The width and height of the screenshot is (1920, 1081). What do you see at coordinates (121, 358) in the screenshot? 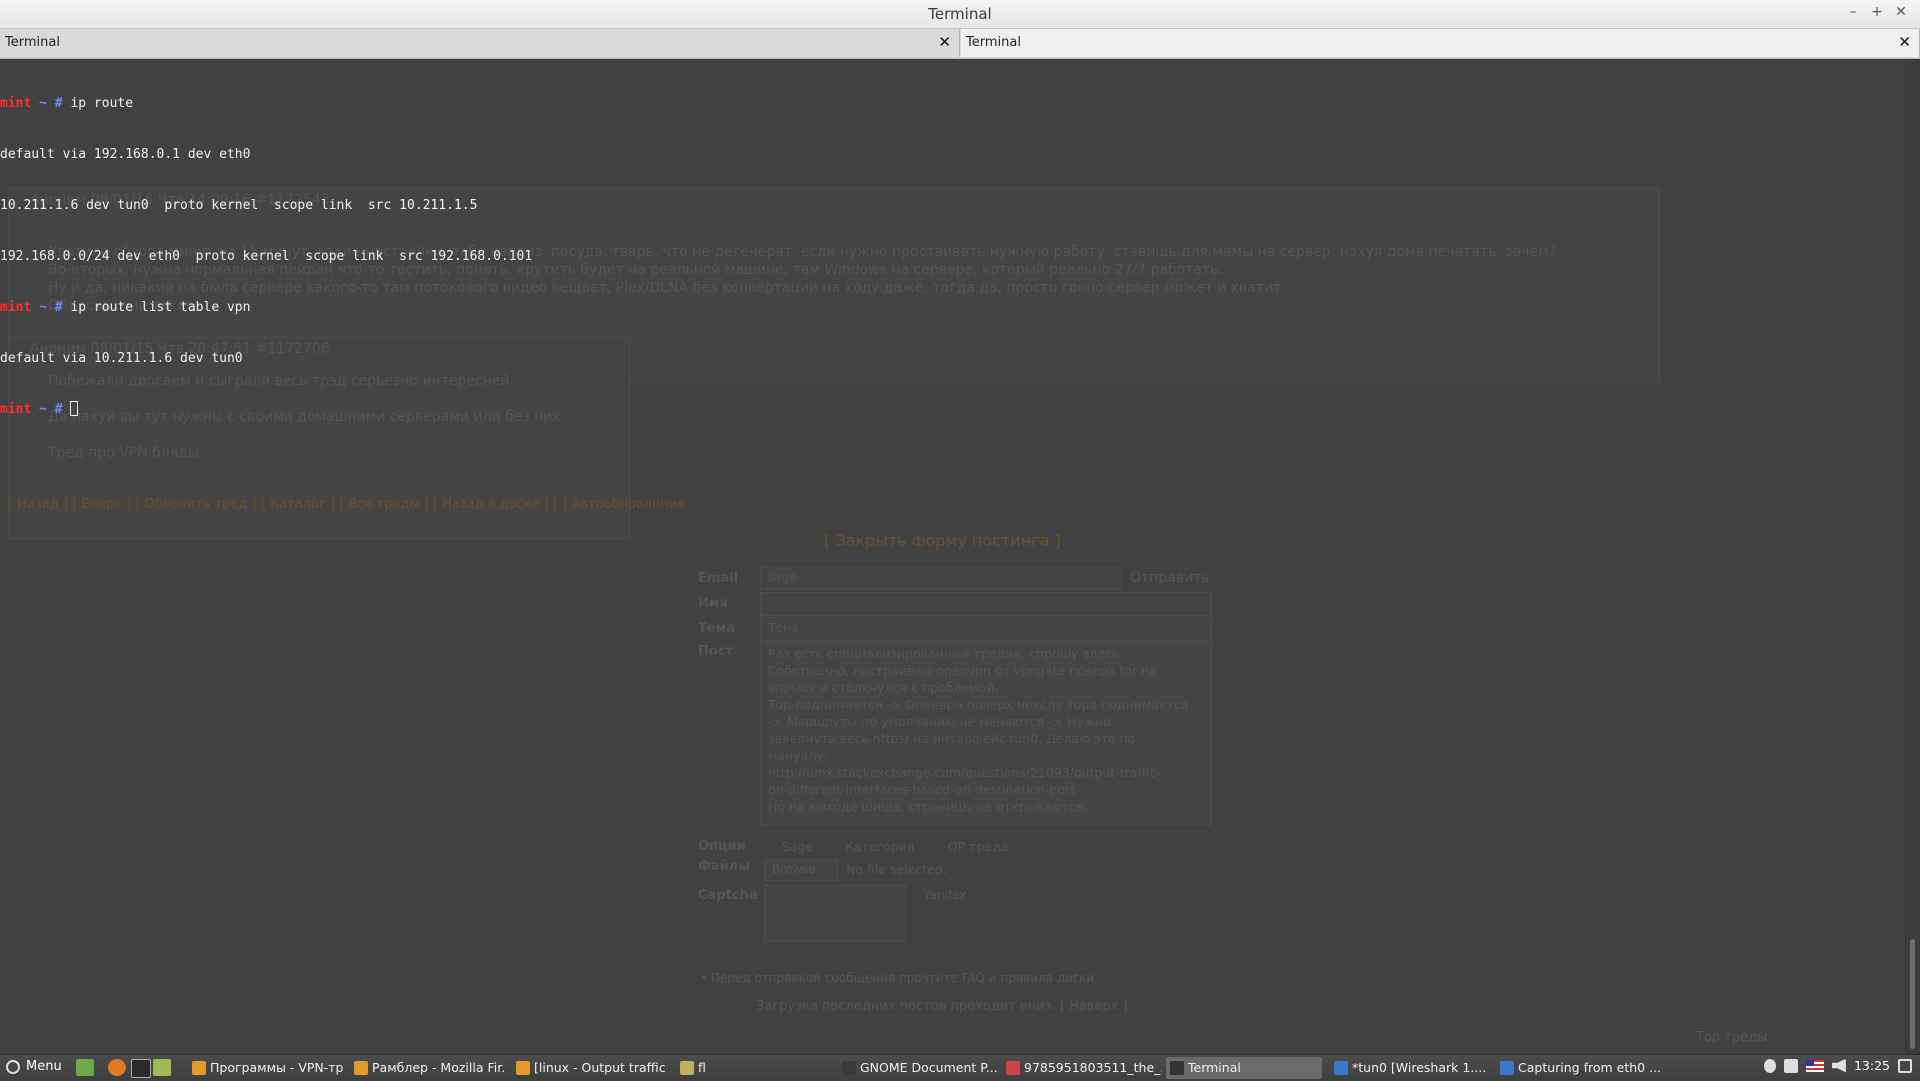
I see `terminal-line: default via 10.211.1.6 dev tun0` at bounding box center [121, 358].